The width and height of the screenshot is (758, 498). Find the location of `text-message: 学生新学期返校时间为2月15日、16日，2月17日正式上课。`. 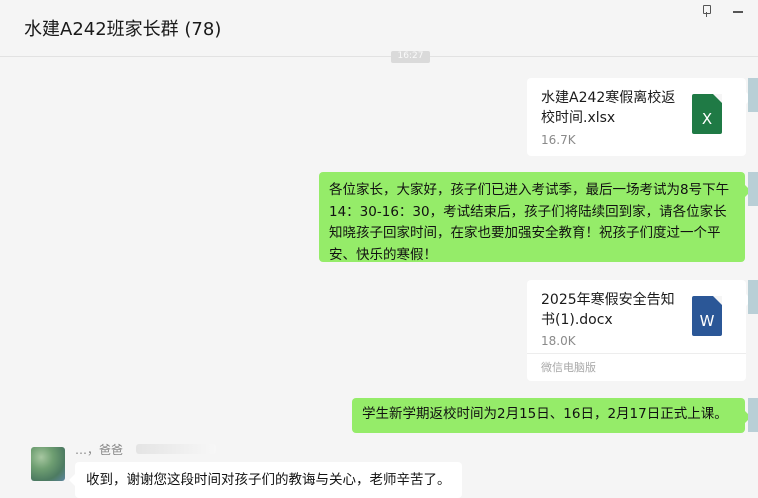

text-message: 学生新学期返校时间为2月15日、16日，2月17日正式上课。 is located at coordinates (551, 415).